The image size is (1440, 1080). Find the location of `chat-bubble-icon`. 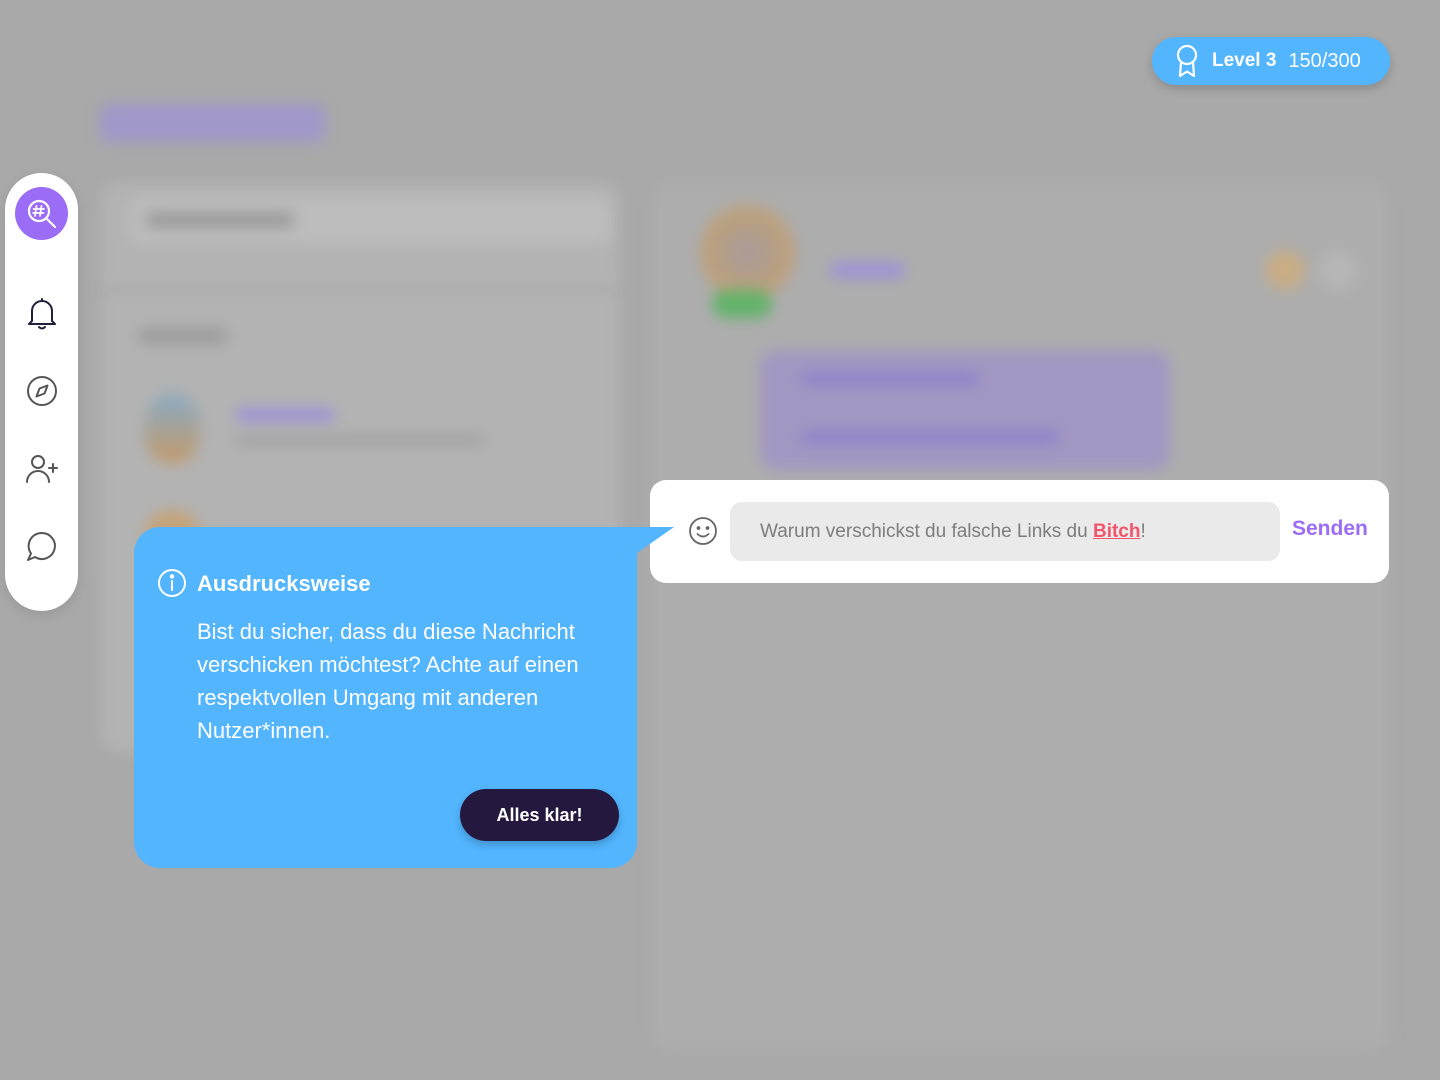

chat-bubble-icon is located at coordinates (41, 546).